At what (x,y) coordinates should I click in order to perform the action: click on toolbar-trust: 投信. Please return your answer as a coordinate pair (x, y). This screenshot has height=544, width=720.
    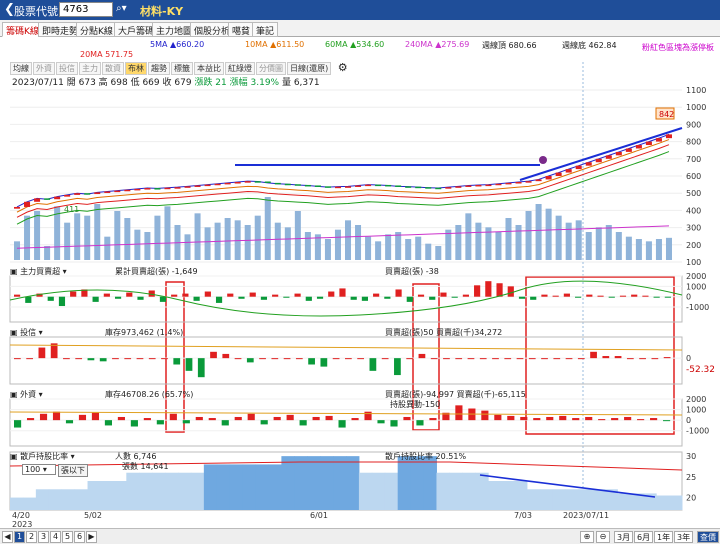
    Looking at the image, I should click on (67, 68).